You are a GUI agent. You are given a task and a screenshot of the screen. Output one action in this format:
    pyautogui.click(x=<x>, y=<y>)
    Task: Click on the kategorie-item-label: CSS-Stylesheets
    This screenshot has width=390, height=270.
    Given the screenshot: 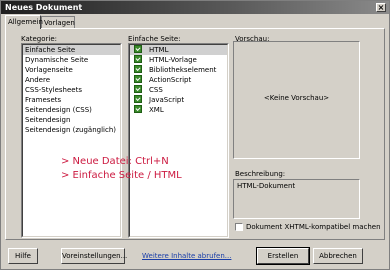 What is the action you would take?
    pyautogui.click(x=53, y=90)
    